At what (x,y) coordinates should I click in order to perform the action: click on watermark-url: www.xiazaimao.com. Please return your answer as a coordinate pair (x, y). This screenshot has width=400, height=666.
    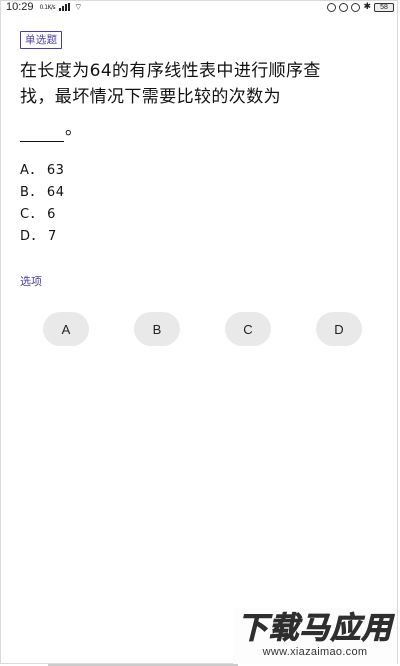
    Looking at the image, I should click on (315, 652).